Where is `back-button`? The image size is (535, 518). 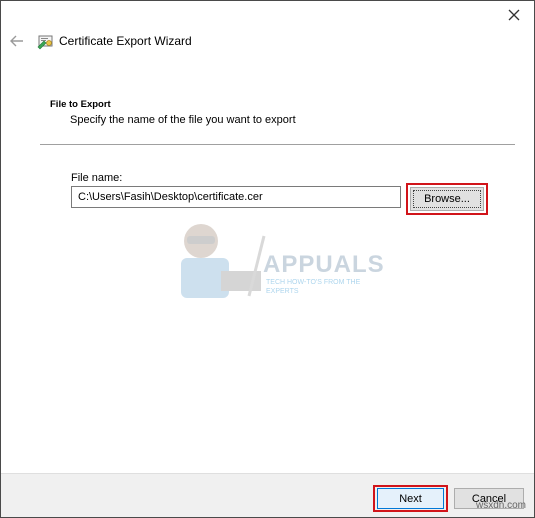
back-button is located at coordinates (17, 41).